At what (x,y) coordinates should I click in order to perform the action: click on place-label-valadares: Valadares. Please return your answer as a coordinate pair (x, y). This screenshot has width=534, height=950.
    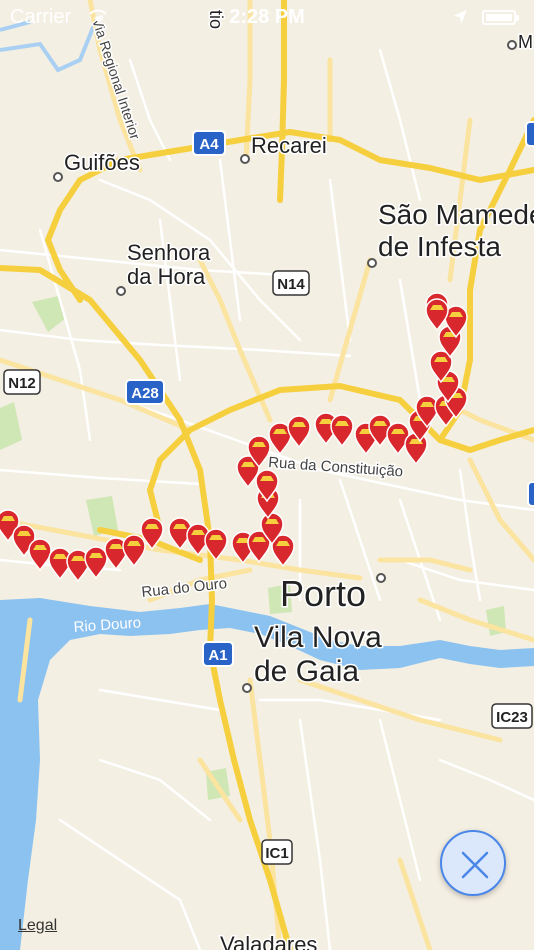
    Looking at the image, I should click on (268, 941).